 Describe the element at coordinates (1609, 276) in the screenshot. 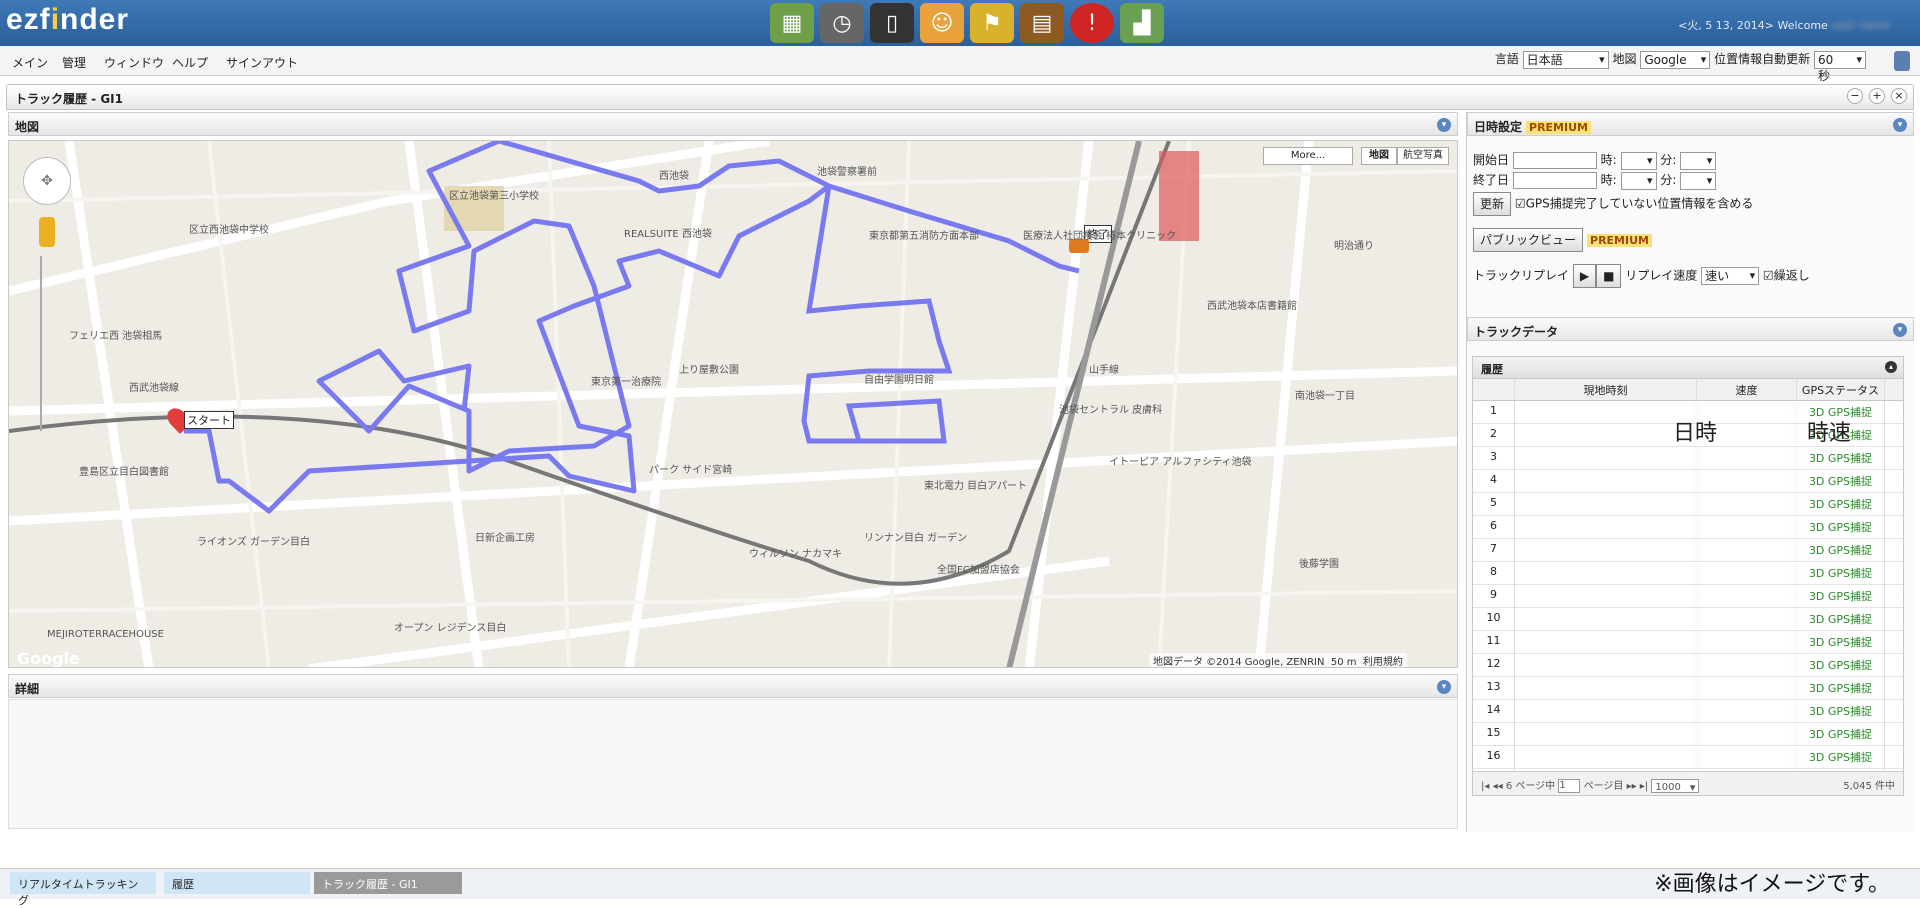

I see `stop-button: ■` at that location.